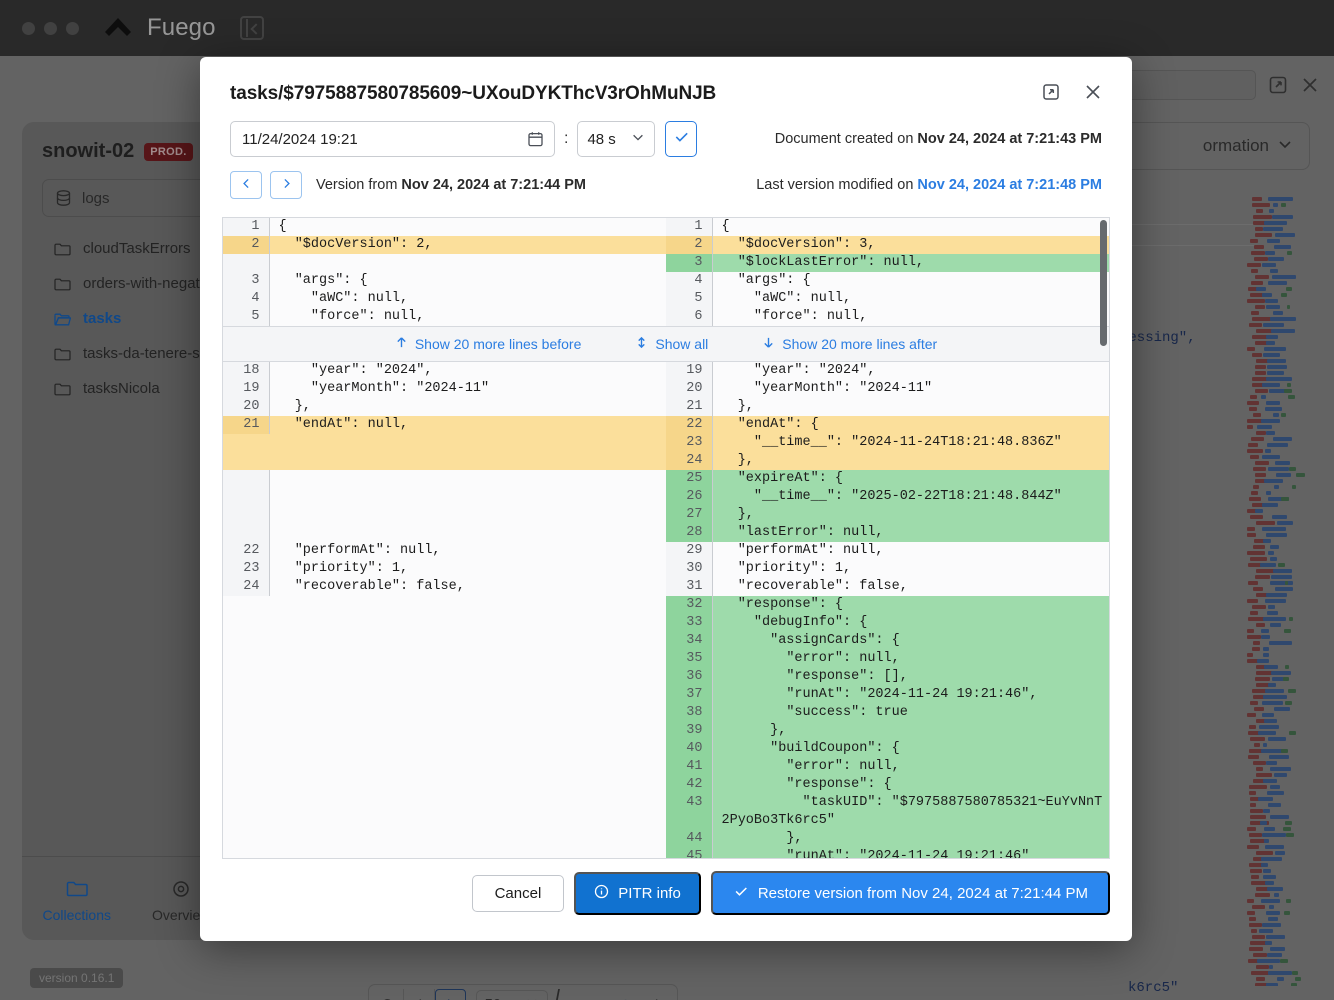 The image size is (1334, 1000). I want to click on diff-line: 5 "force": null,, so click(444, 317).